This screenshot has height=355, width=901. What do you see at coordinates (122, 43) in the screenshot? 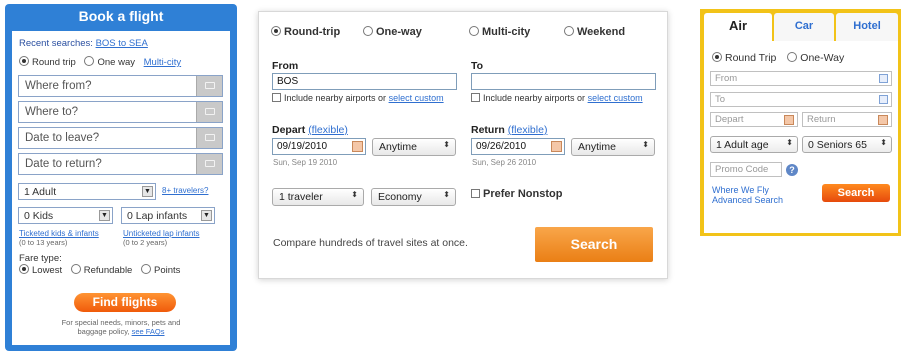
I see `recent-search-link: BOS to SEA` at bounding box center [122, 43].